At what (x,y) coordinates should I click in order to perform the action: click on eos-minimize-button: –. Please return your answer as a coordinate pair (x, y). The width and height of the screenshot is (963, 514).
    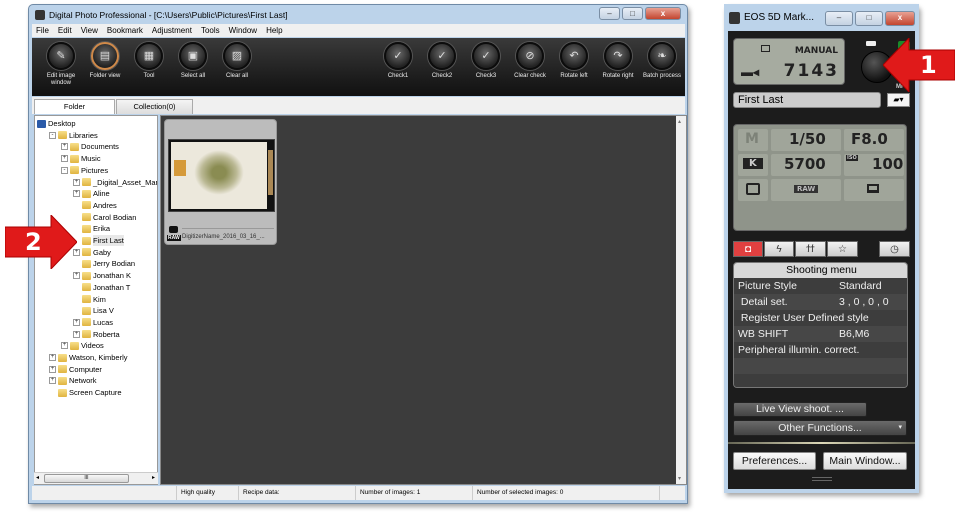
    Looking at the image, I should click on (839, 18).